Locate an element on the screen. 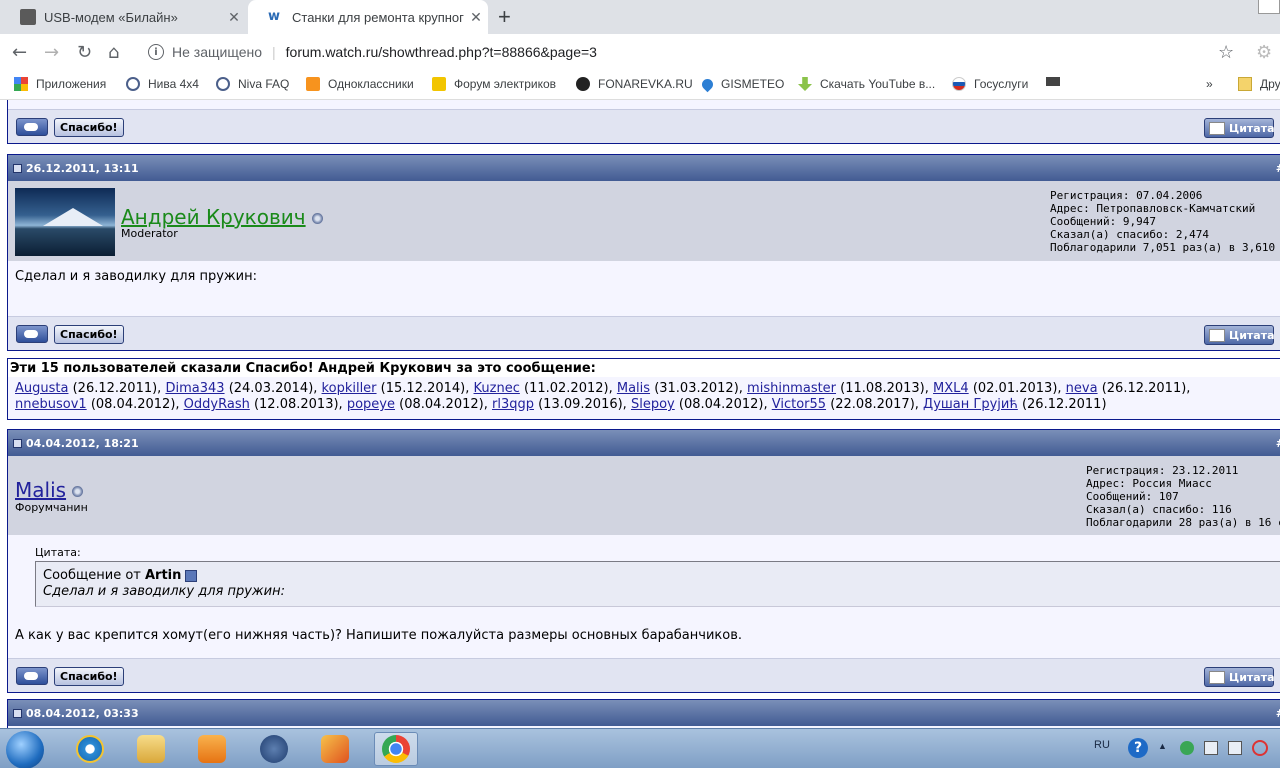  bookmark-ok: Одноклассники is located at coordinates (360, 84).